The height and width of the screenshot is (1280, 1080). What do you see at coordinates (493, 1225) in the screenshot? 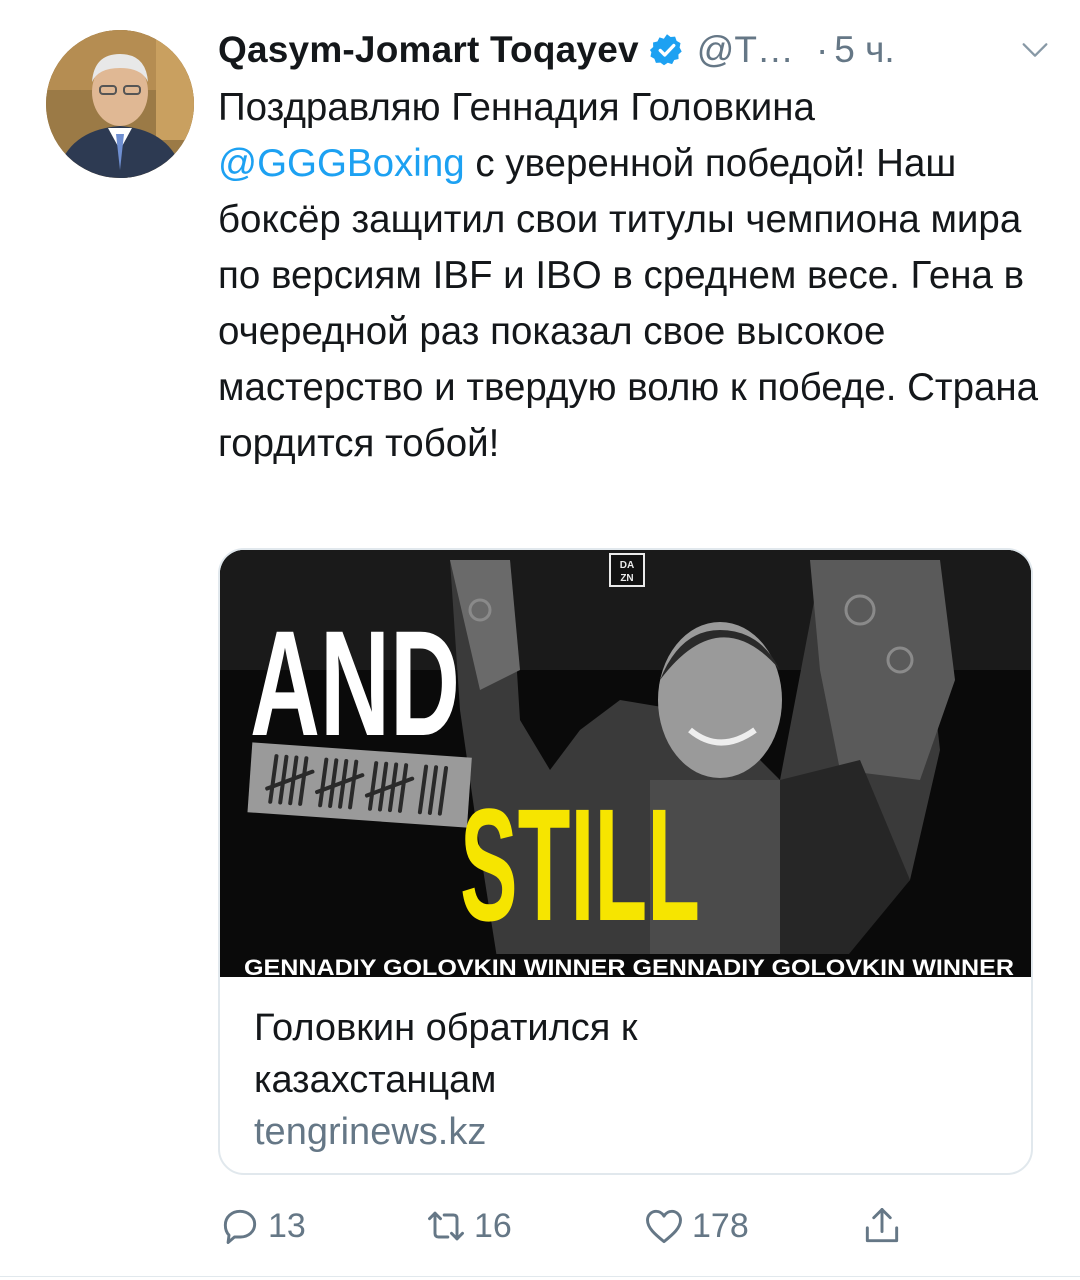
I see `retweet-count: 16` at bounding box center [493, 1225].